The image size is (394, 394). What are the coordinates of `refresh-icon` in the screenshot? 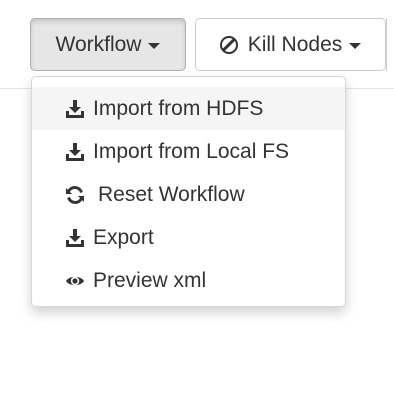 It's located at (75, 195).